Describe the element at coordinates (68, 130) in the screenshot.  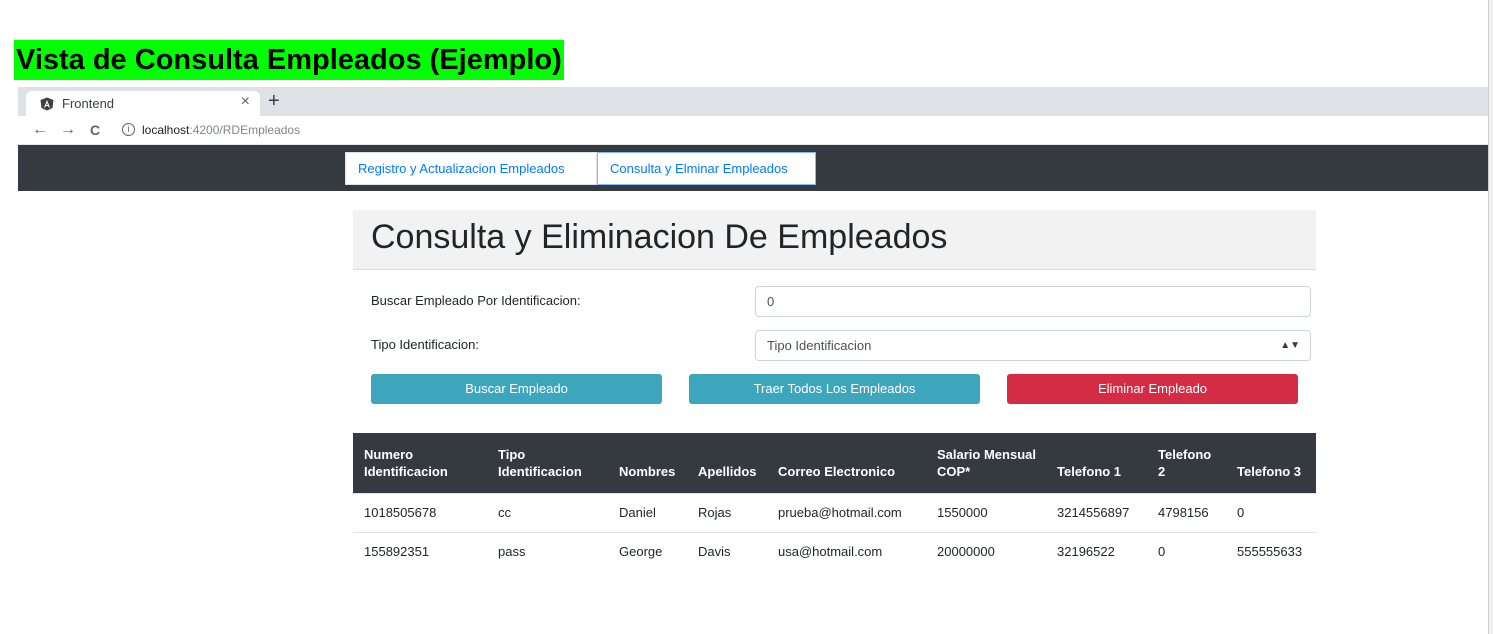
I see `forward-icon: →` at that location.